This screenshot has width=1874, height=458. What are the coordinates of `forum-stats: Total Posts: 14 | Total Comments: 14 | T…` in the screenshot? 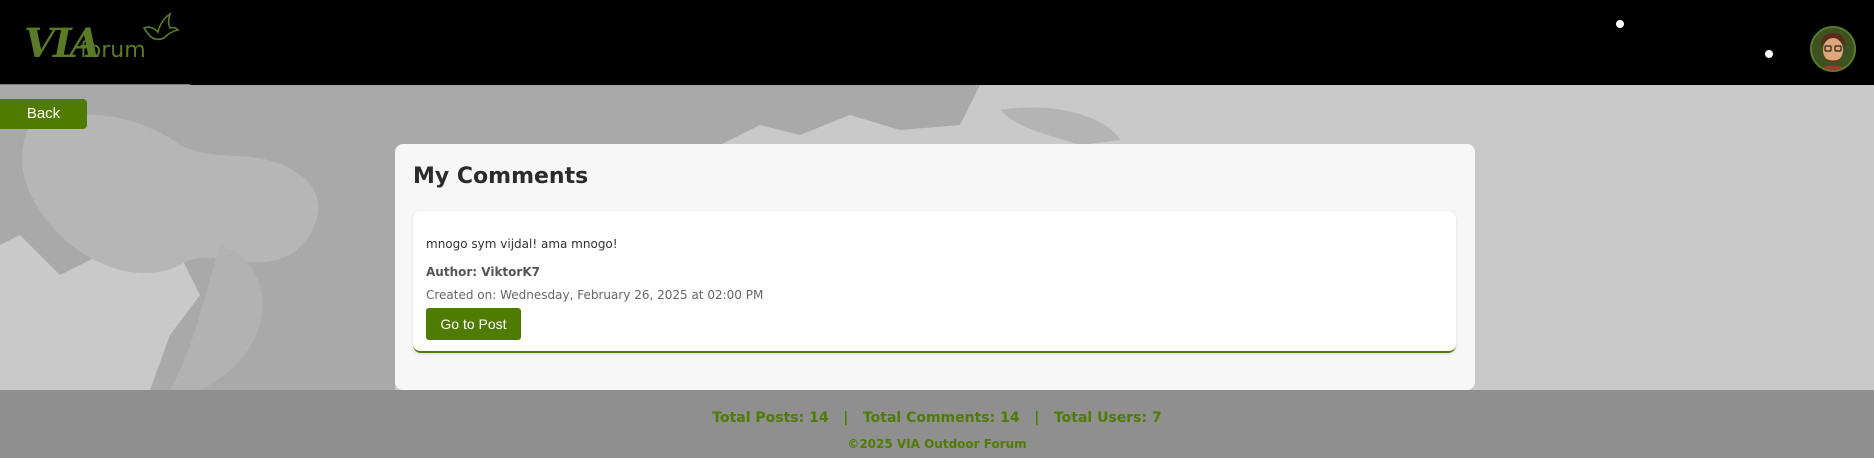 It's located at (937, 418).